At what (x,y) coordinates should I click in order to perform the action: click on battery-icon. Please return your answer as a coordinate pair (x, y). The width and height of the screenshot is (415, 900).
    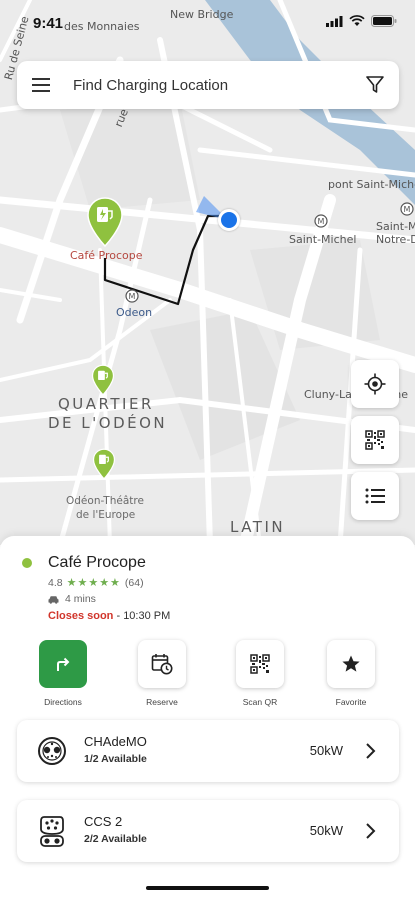
    Looking at the image, I should click on (384, 21).